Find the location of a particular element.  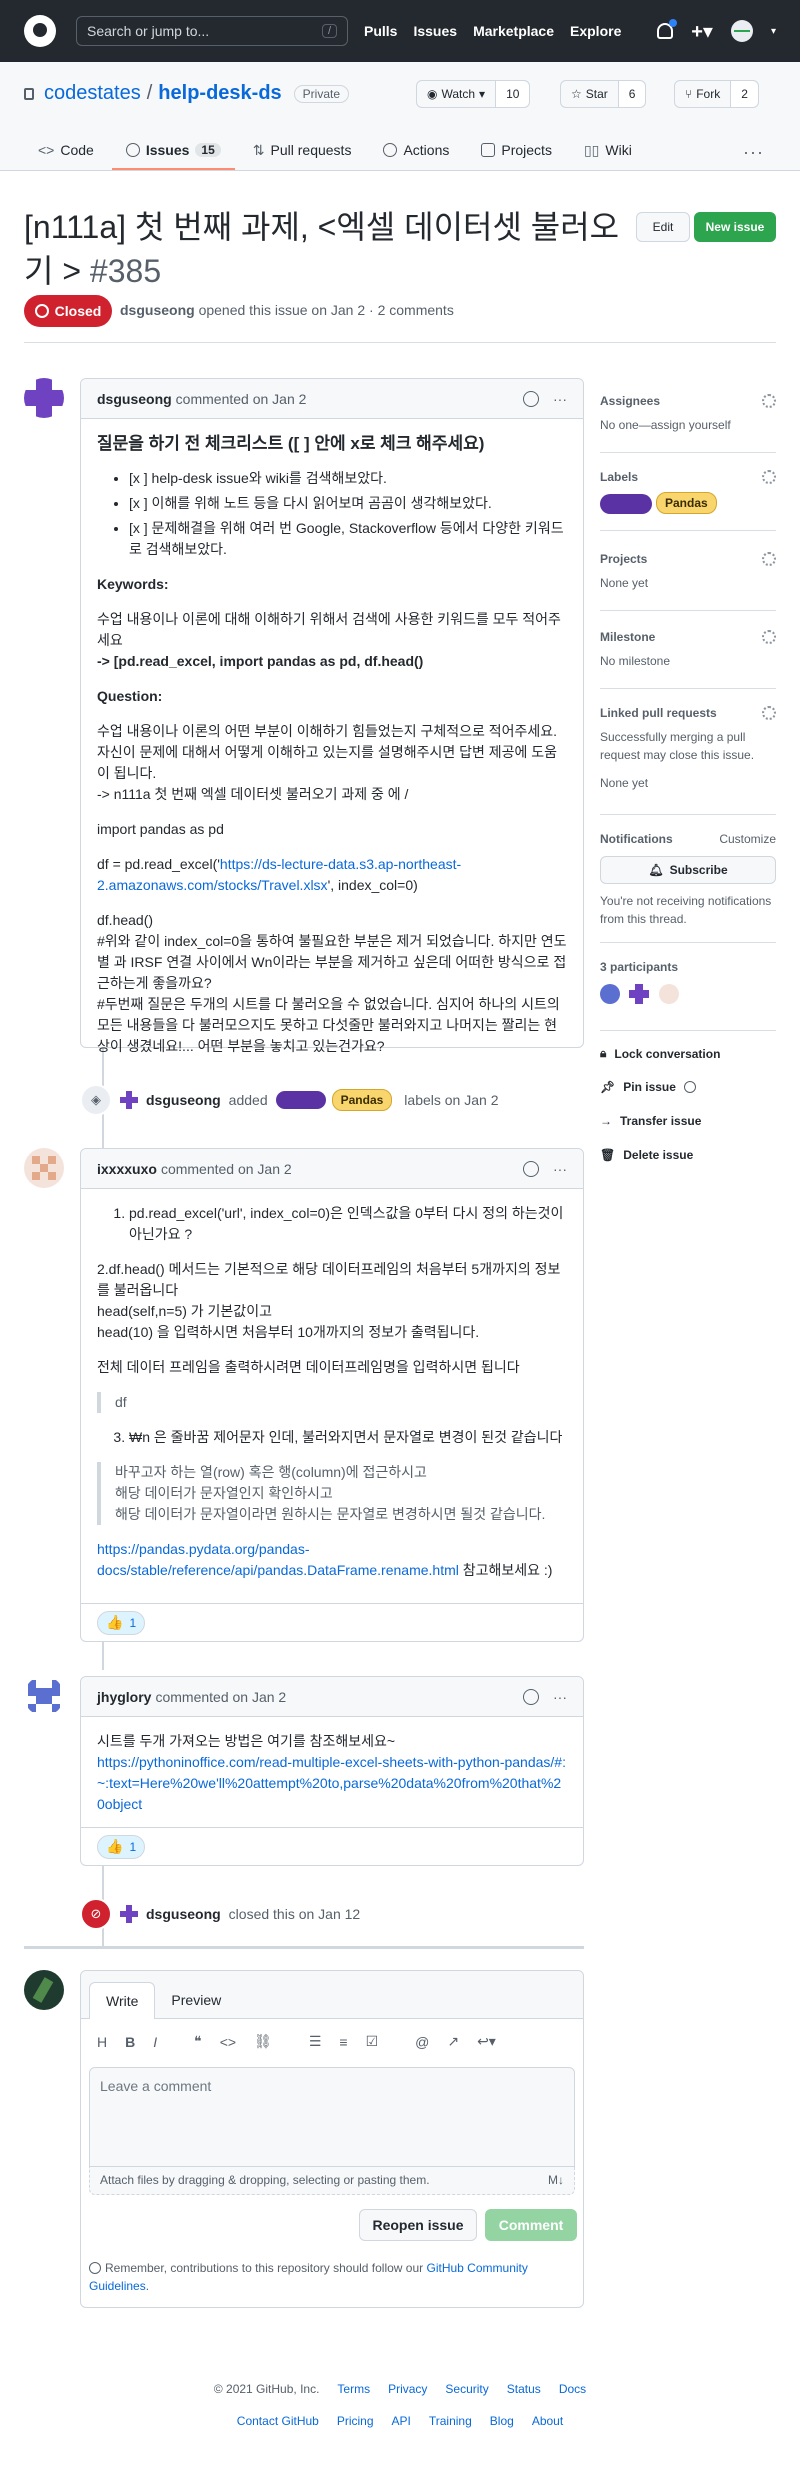

footer-link-security: Security is located at coordinates (466, 2389).